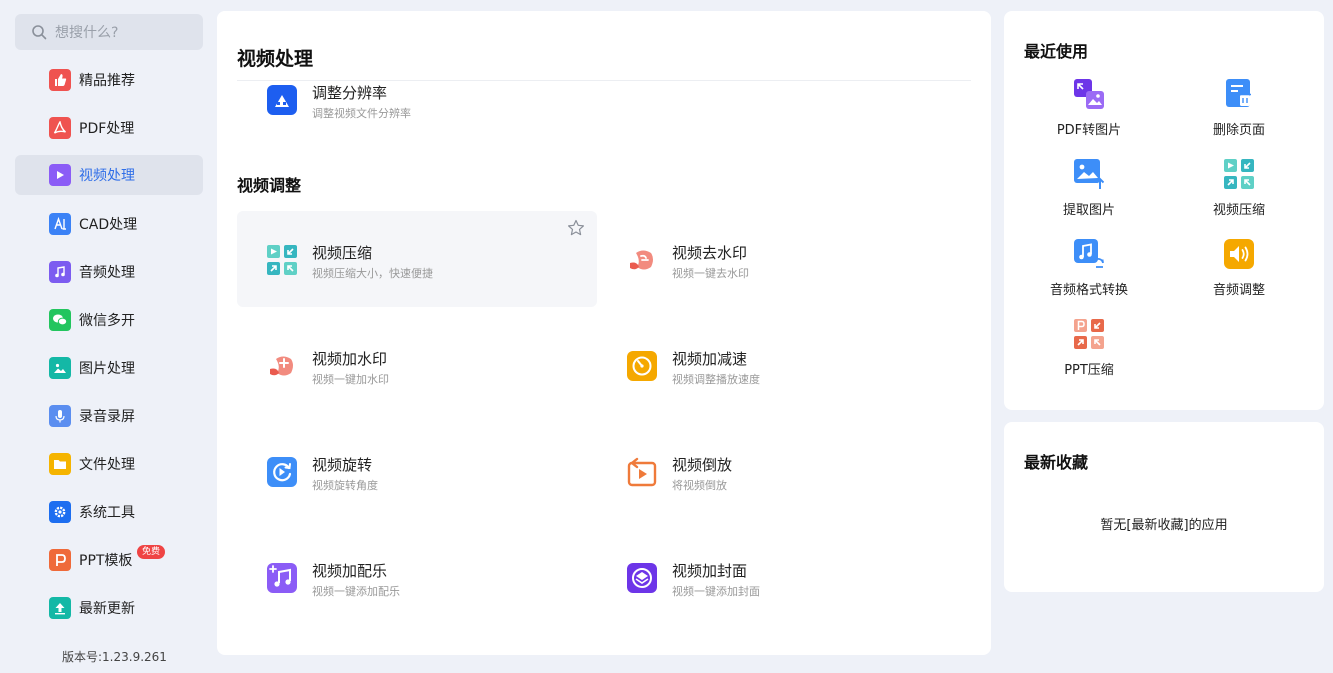  I want to click on sidebar-item-image: 图片处理, so click(109, 368).